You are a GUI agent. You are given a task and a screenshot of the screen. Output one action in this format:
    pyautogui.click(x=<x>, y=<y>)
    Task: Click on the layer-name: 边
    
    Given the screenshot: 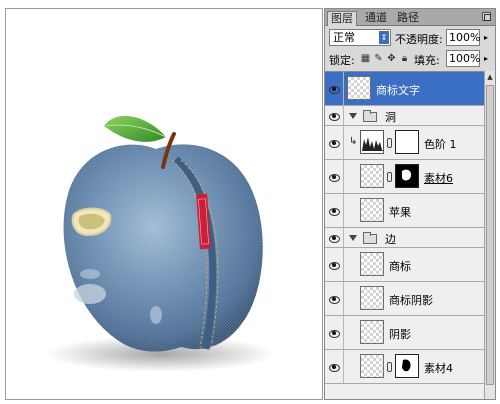 What is the action you would take?
    pyautogui.click(x=390, y=239)
    